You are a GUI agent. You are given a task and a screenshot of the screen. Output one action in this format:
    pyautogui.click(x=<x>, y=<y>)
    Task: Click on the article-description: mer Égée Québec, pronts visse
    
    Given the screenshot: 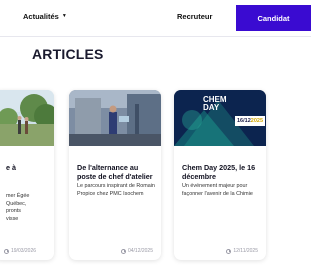 What is the action you would take?
    pyautogui.click(x=18, y=207)
    